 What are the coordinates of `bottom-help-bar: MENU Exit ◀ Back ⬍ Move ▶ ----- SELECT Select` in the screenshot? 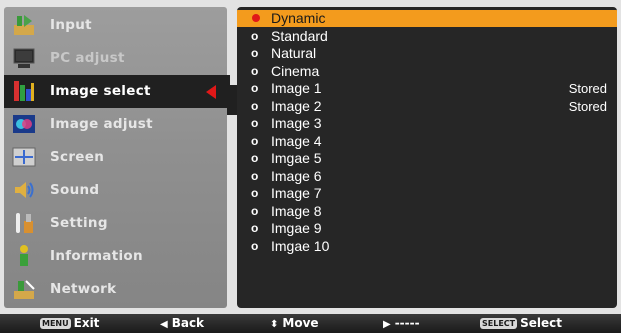 It's located at (310, 323).